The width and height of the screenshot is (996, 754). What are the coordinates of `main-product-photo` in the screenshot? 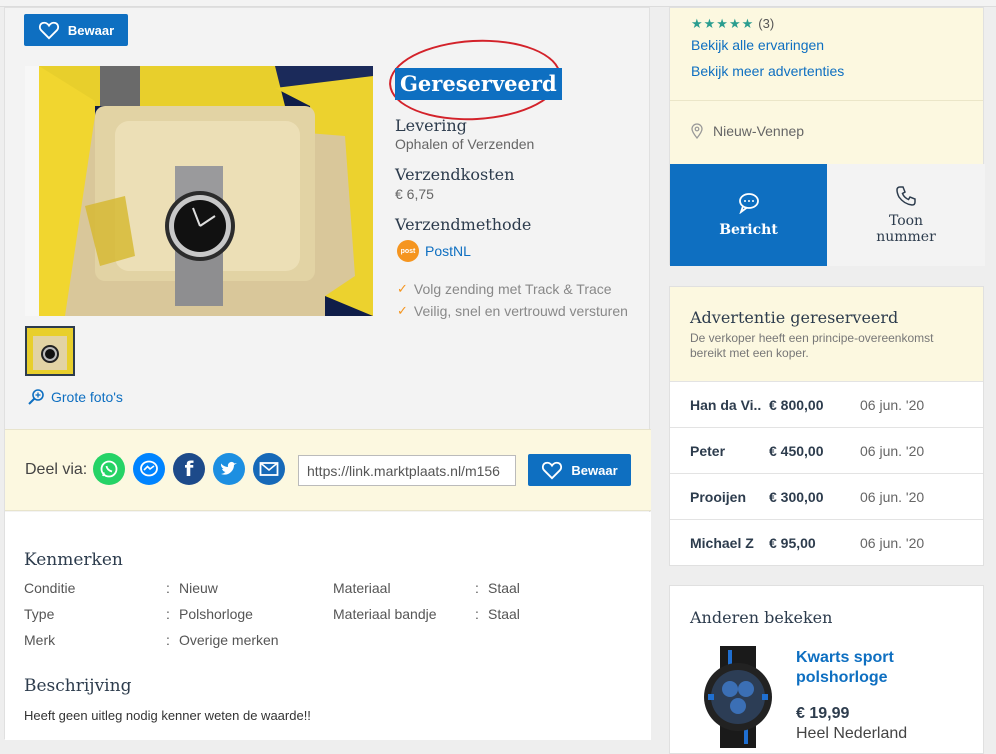 It's located at (199, 191).